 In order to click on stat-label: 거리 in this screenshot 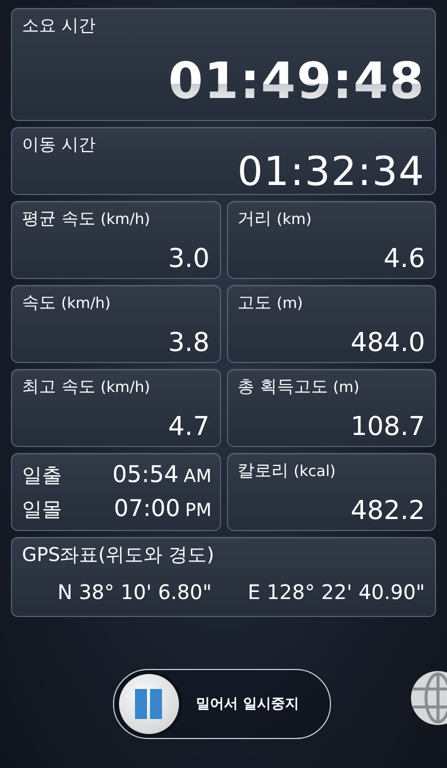, I will do `click(255, 219)`.